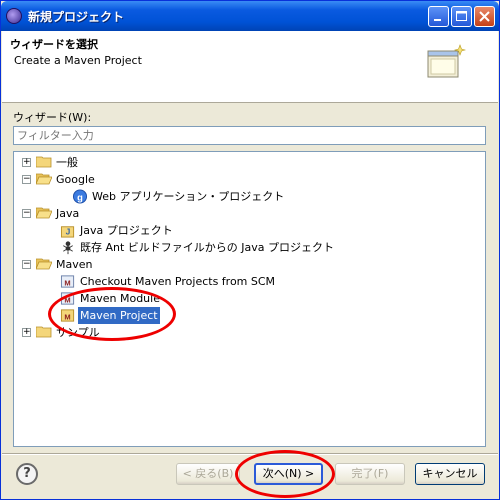 This screenshot has width=500, height=500. Describe the element at coordinates (285, 474) in the screenshot. I see `annotation-circle-next` at that location.